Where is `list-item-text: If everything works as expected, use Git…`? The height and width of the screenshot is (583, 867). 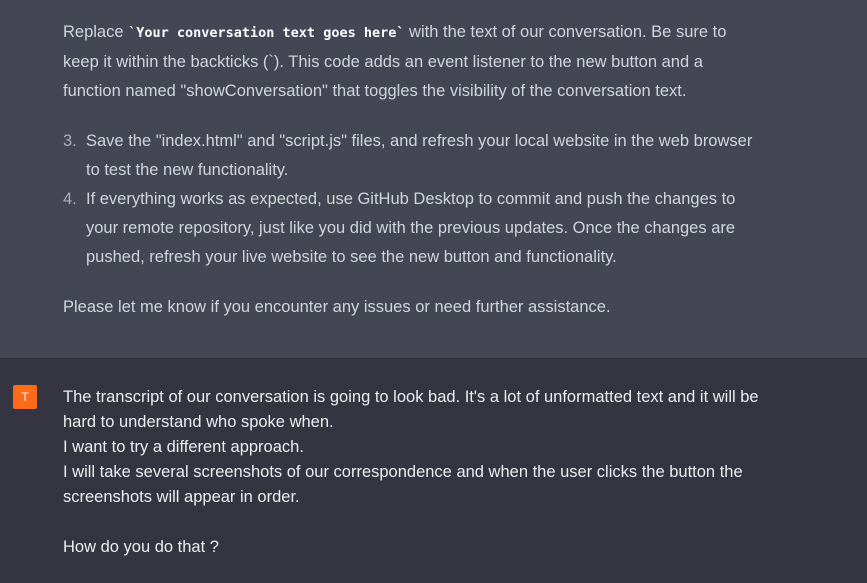 list-item-text: If everything works as expected, use Git… is located at coordinates (411, 228).